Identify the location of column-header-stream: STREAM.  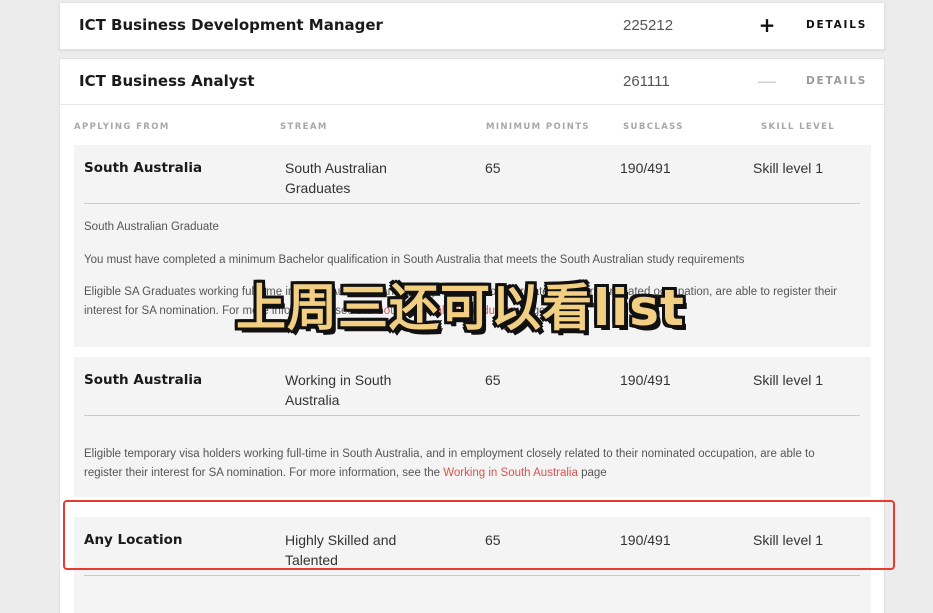
(304, 127).